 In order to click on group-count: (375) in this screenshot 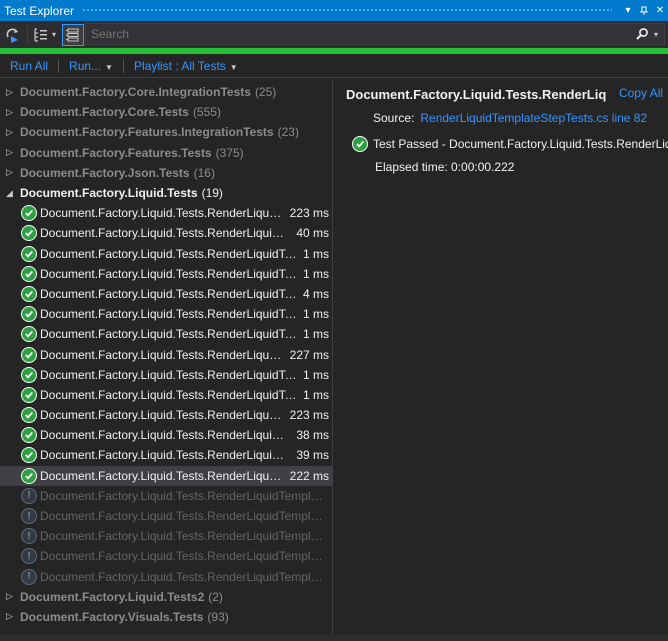, I will do `click(229, 152)`.